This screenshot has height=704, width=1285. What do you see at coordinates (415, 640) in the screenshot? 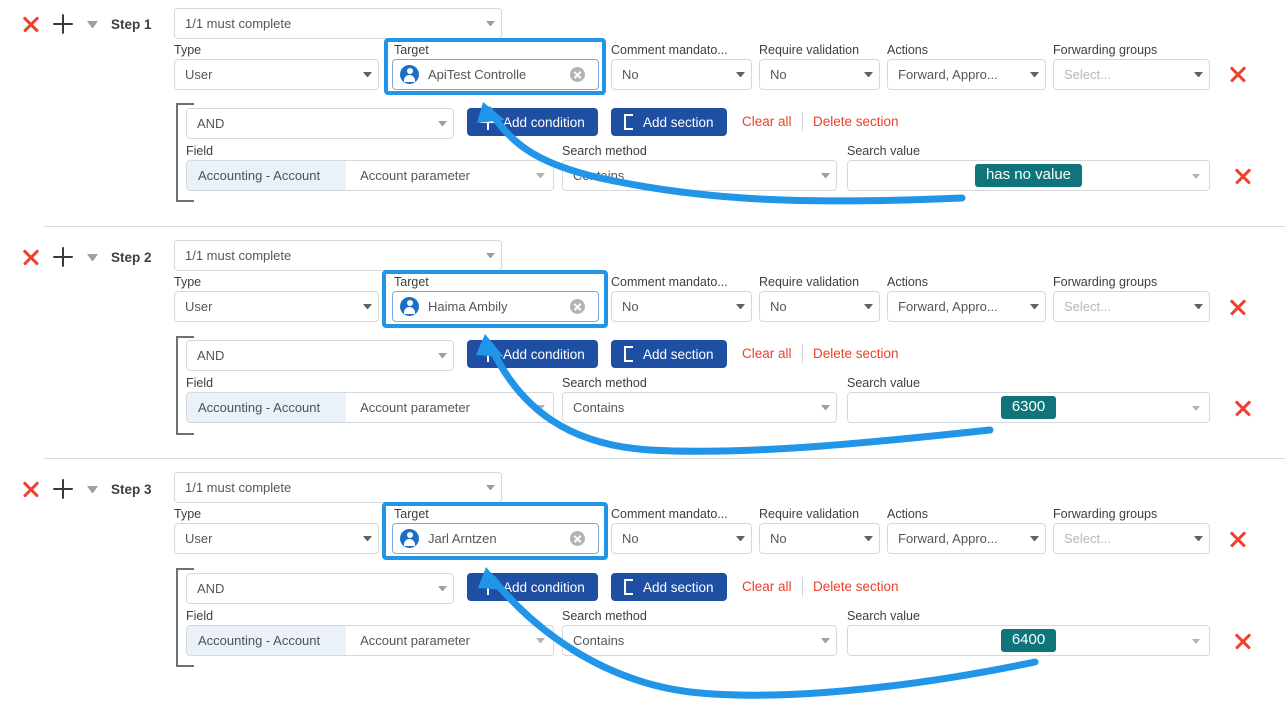
I see `field-parameter: Account parameter` at bounding box center [415, 640].